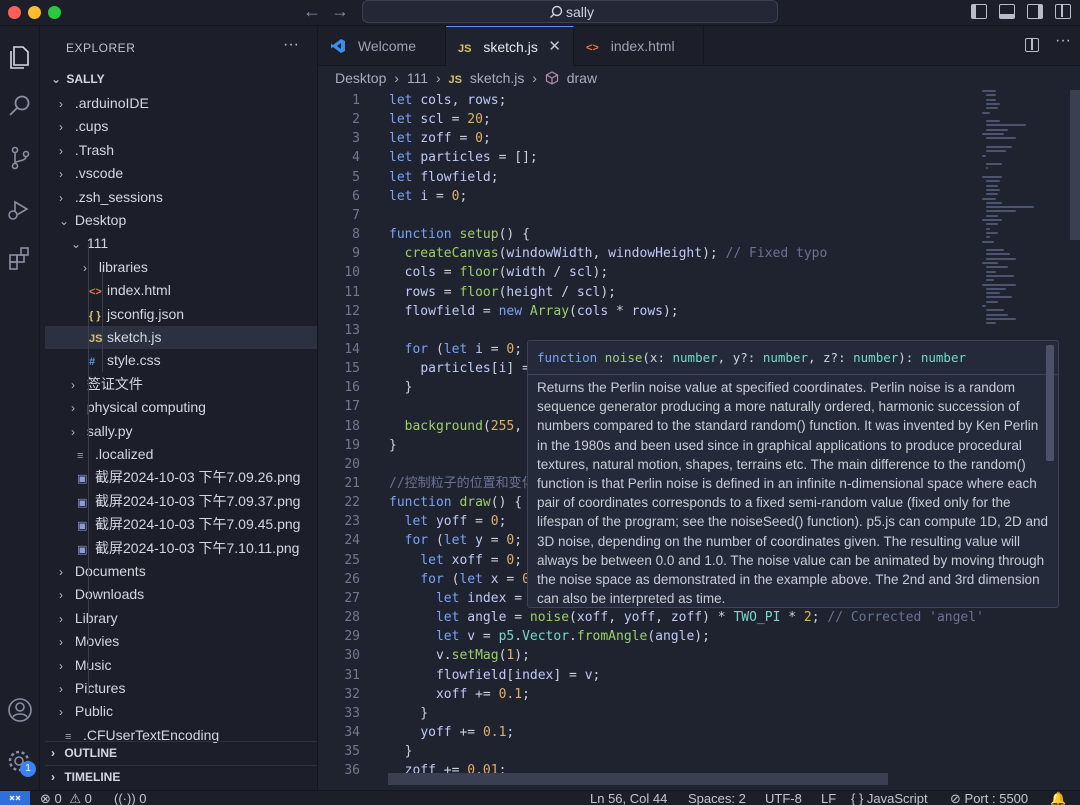  I want to click on line-number: 28, so click(352, 618).